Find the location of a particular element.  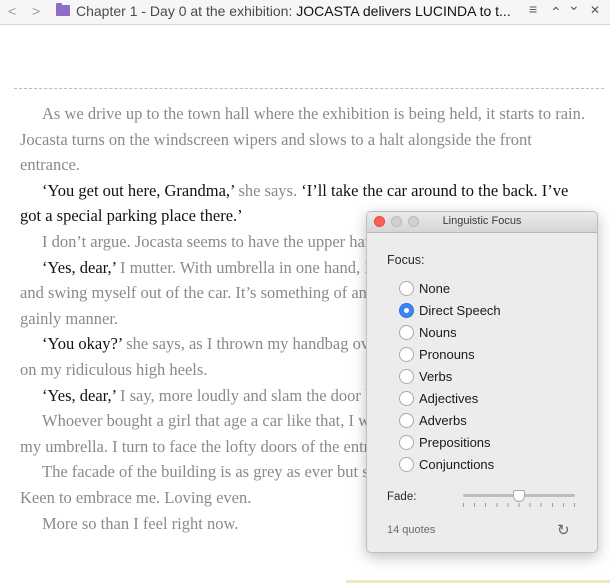

page-divider is located at coordinates (309, 88).